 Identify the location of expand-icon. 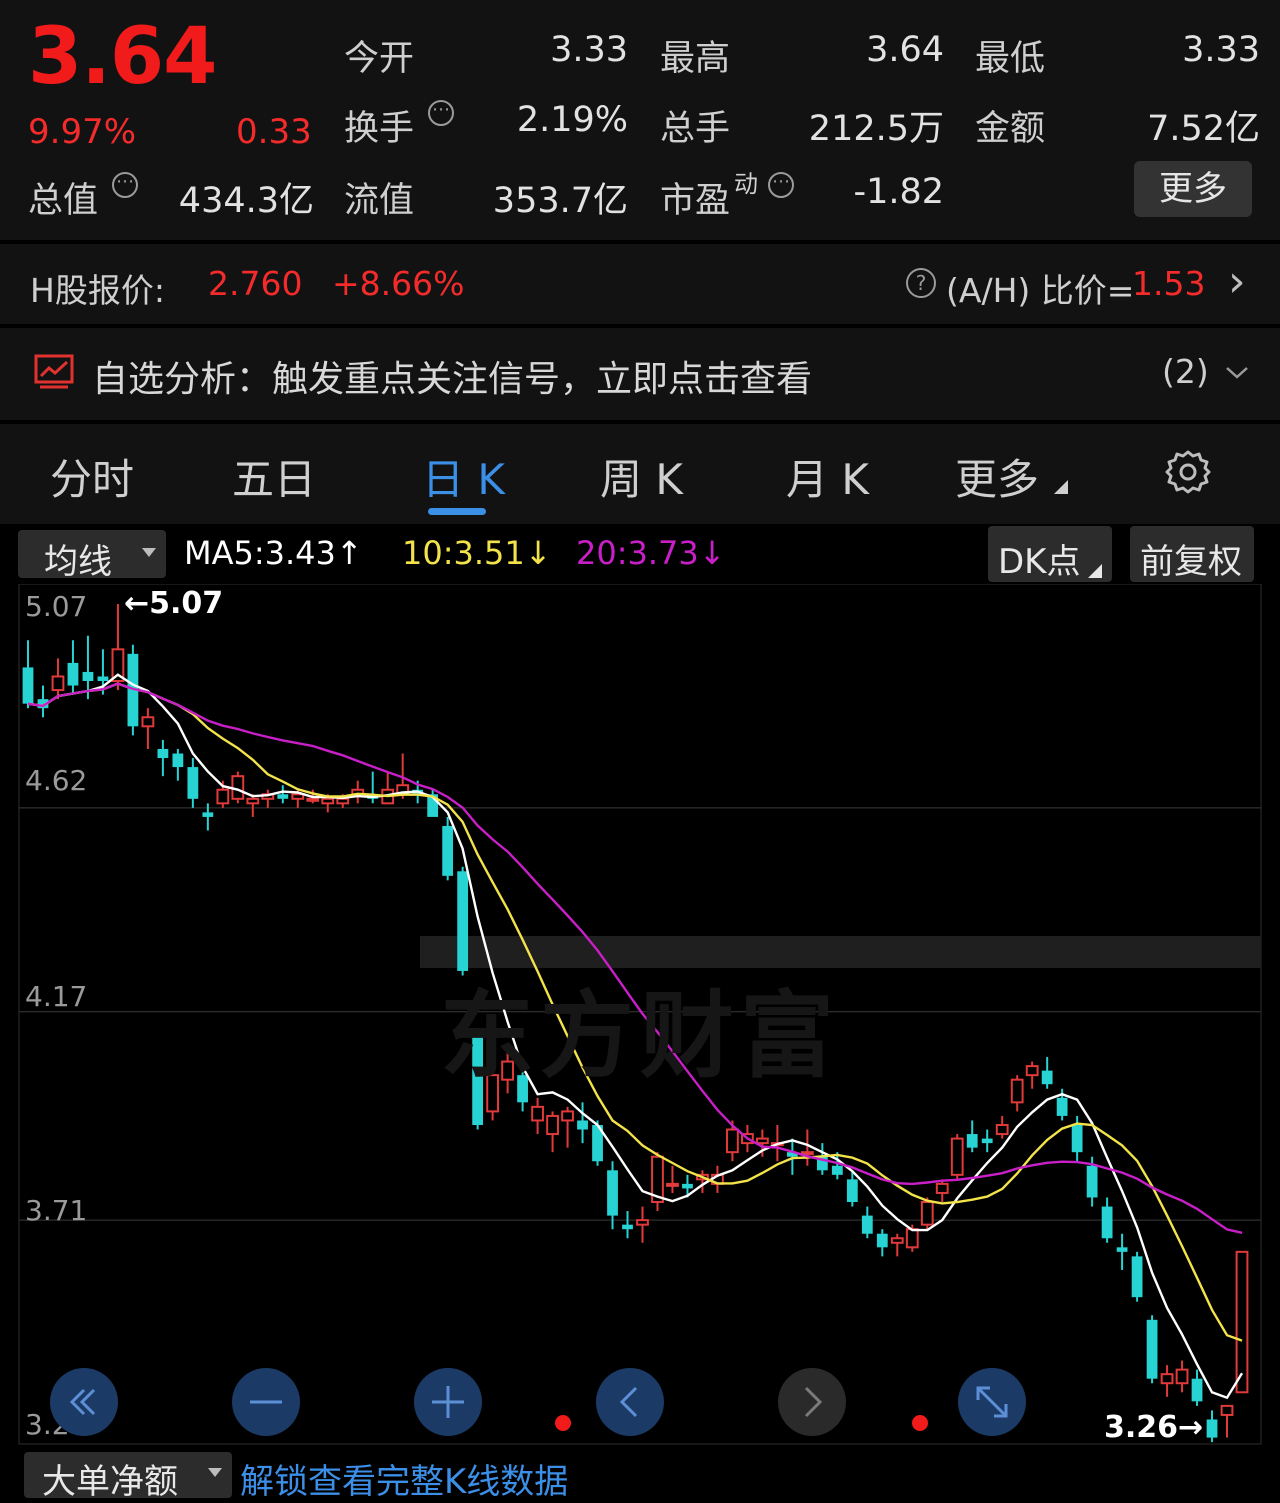
(992, 1402).